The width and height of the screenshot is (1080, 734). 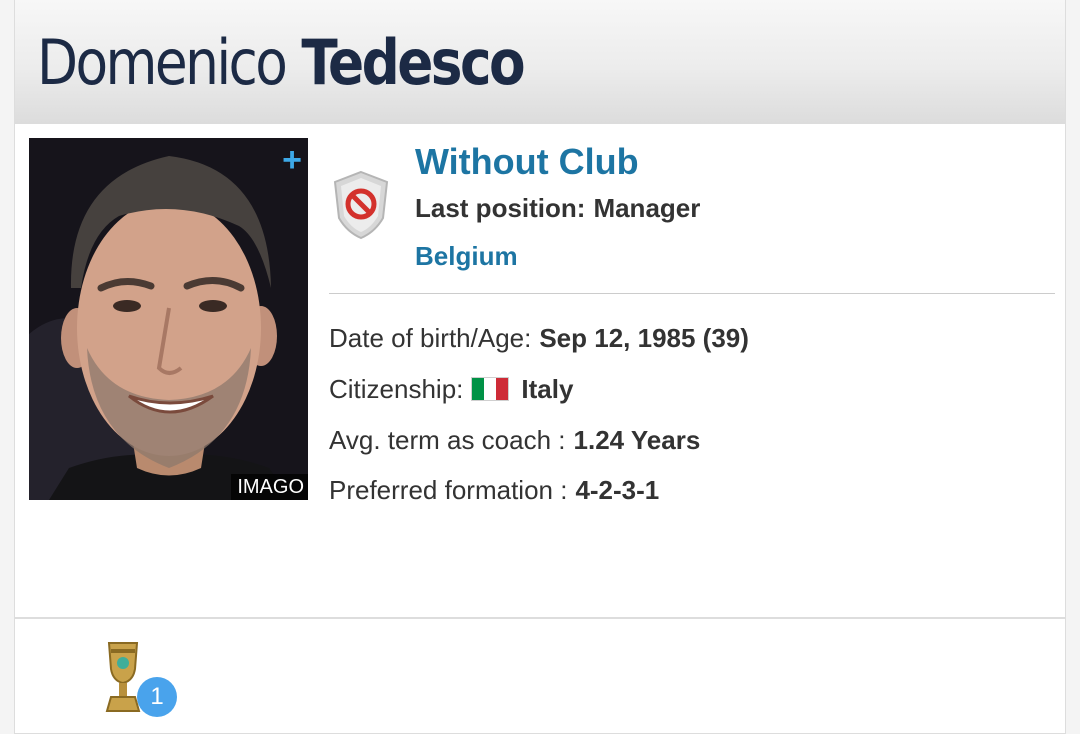 I want to click on portrait-image, so click(x=168, y=319).